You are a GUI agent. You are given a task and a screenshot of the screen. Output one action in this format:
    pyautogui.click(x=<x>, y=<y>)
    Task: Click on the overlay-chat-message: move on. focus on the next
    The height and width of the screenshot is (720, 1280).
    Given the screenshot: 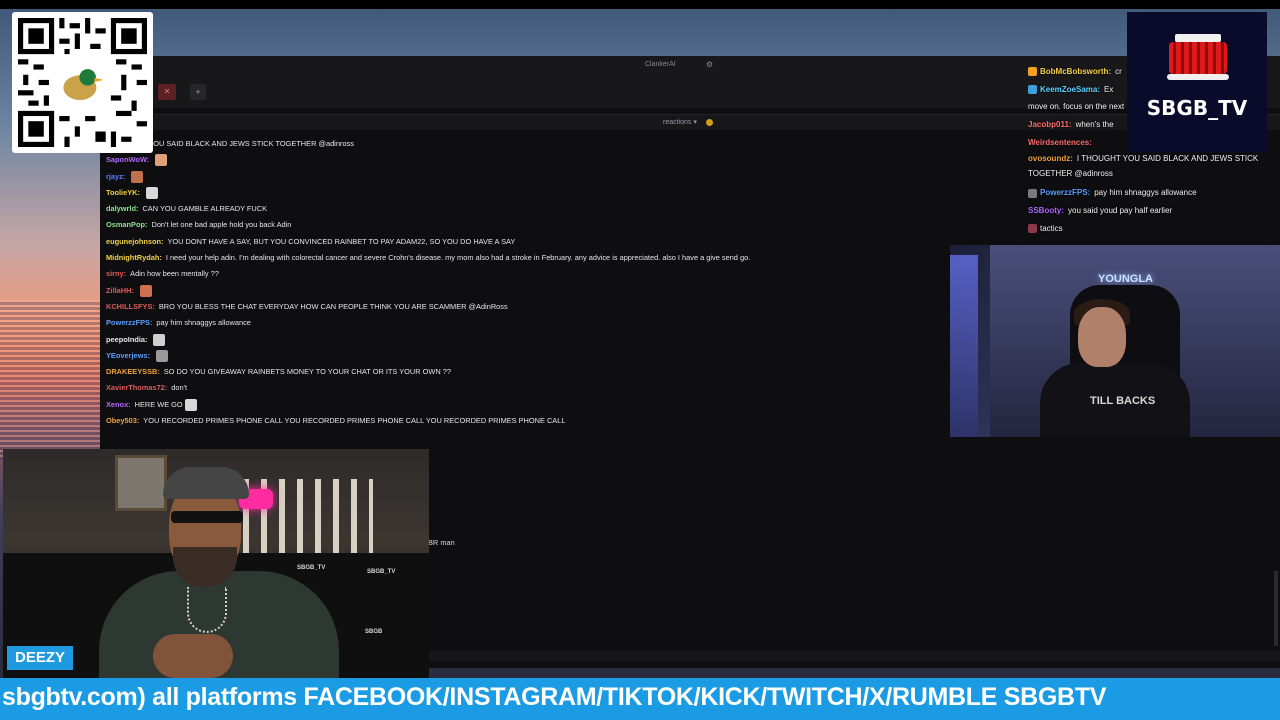 What is the action you would take?
    pyautogui.click(x=1153, y=107)
    